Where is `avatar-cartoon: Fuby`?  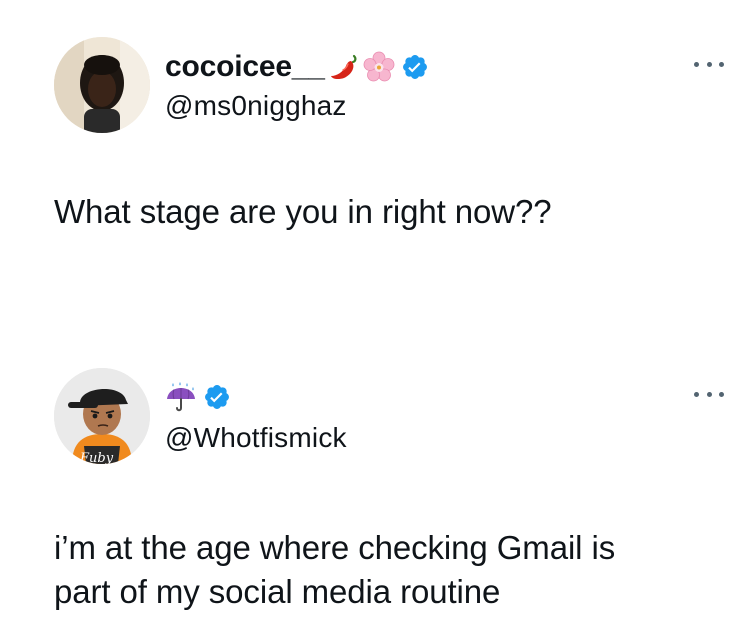 avatar-cartoon: Fuby is located at coordinates (102, 416).